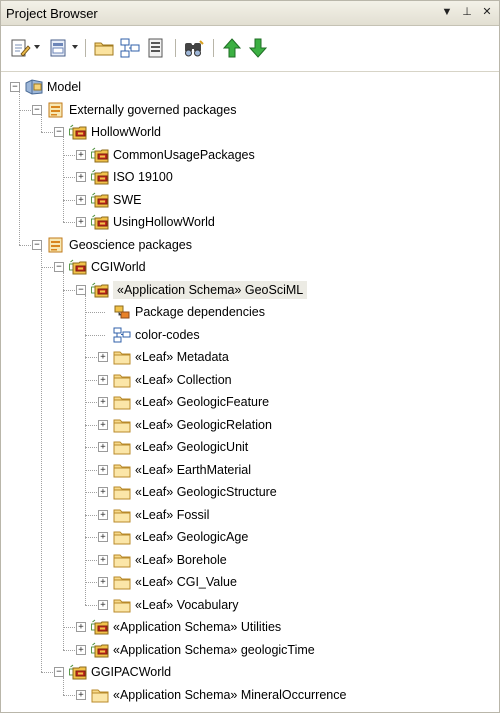 This screenshot has width=500, height=713. What do you see at coordinates (187, 605) in the screenshot?
I see `tree-node-label: «Leaf» Vocabulary` at bounding box center [187, 605].